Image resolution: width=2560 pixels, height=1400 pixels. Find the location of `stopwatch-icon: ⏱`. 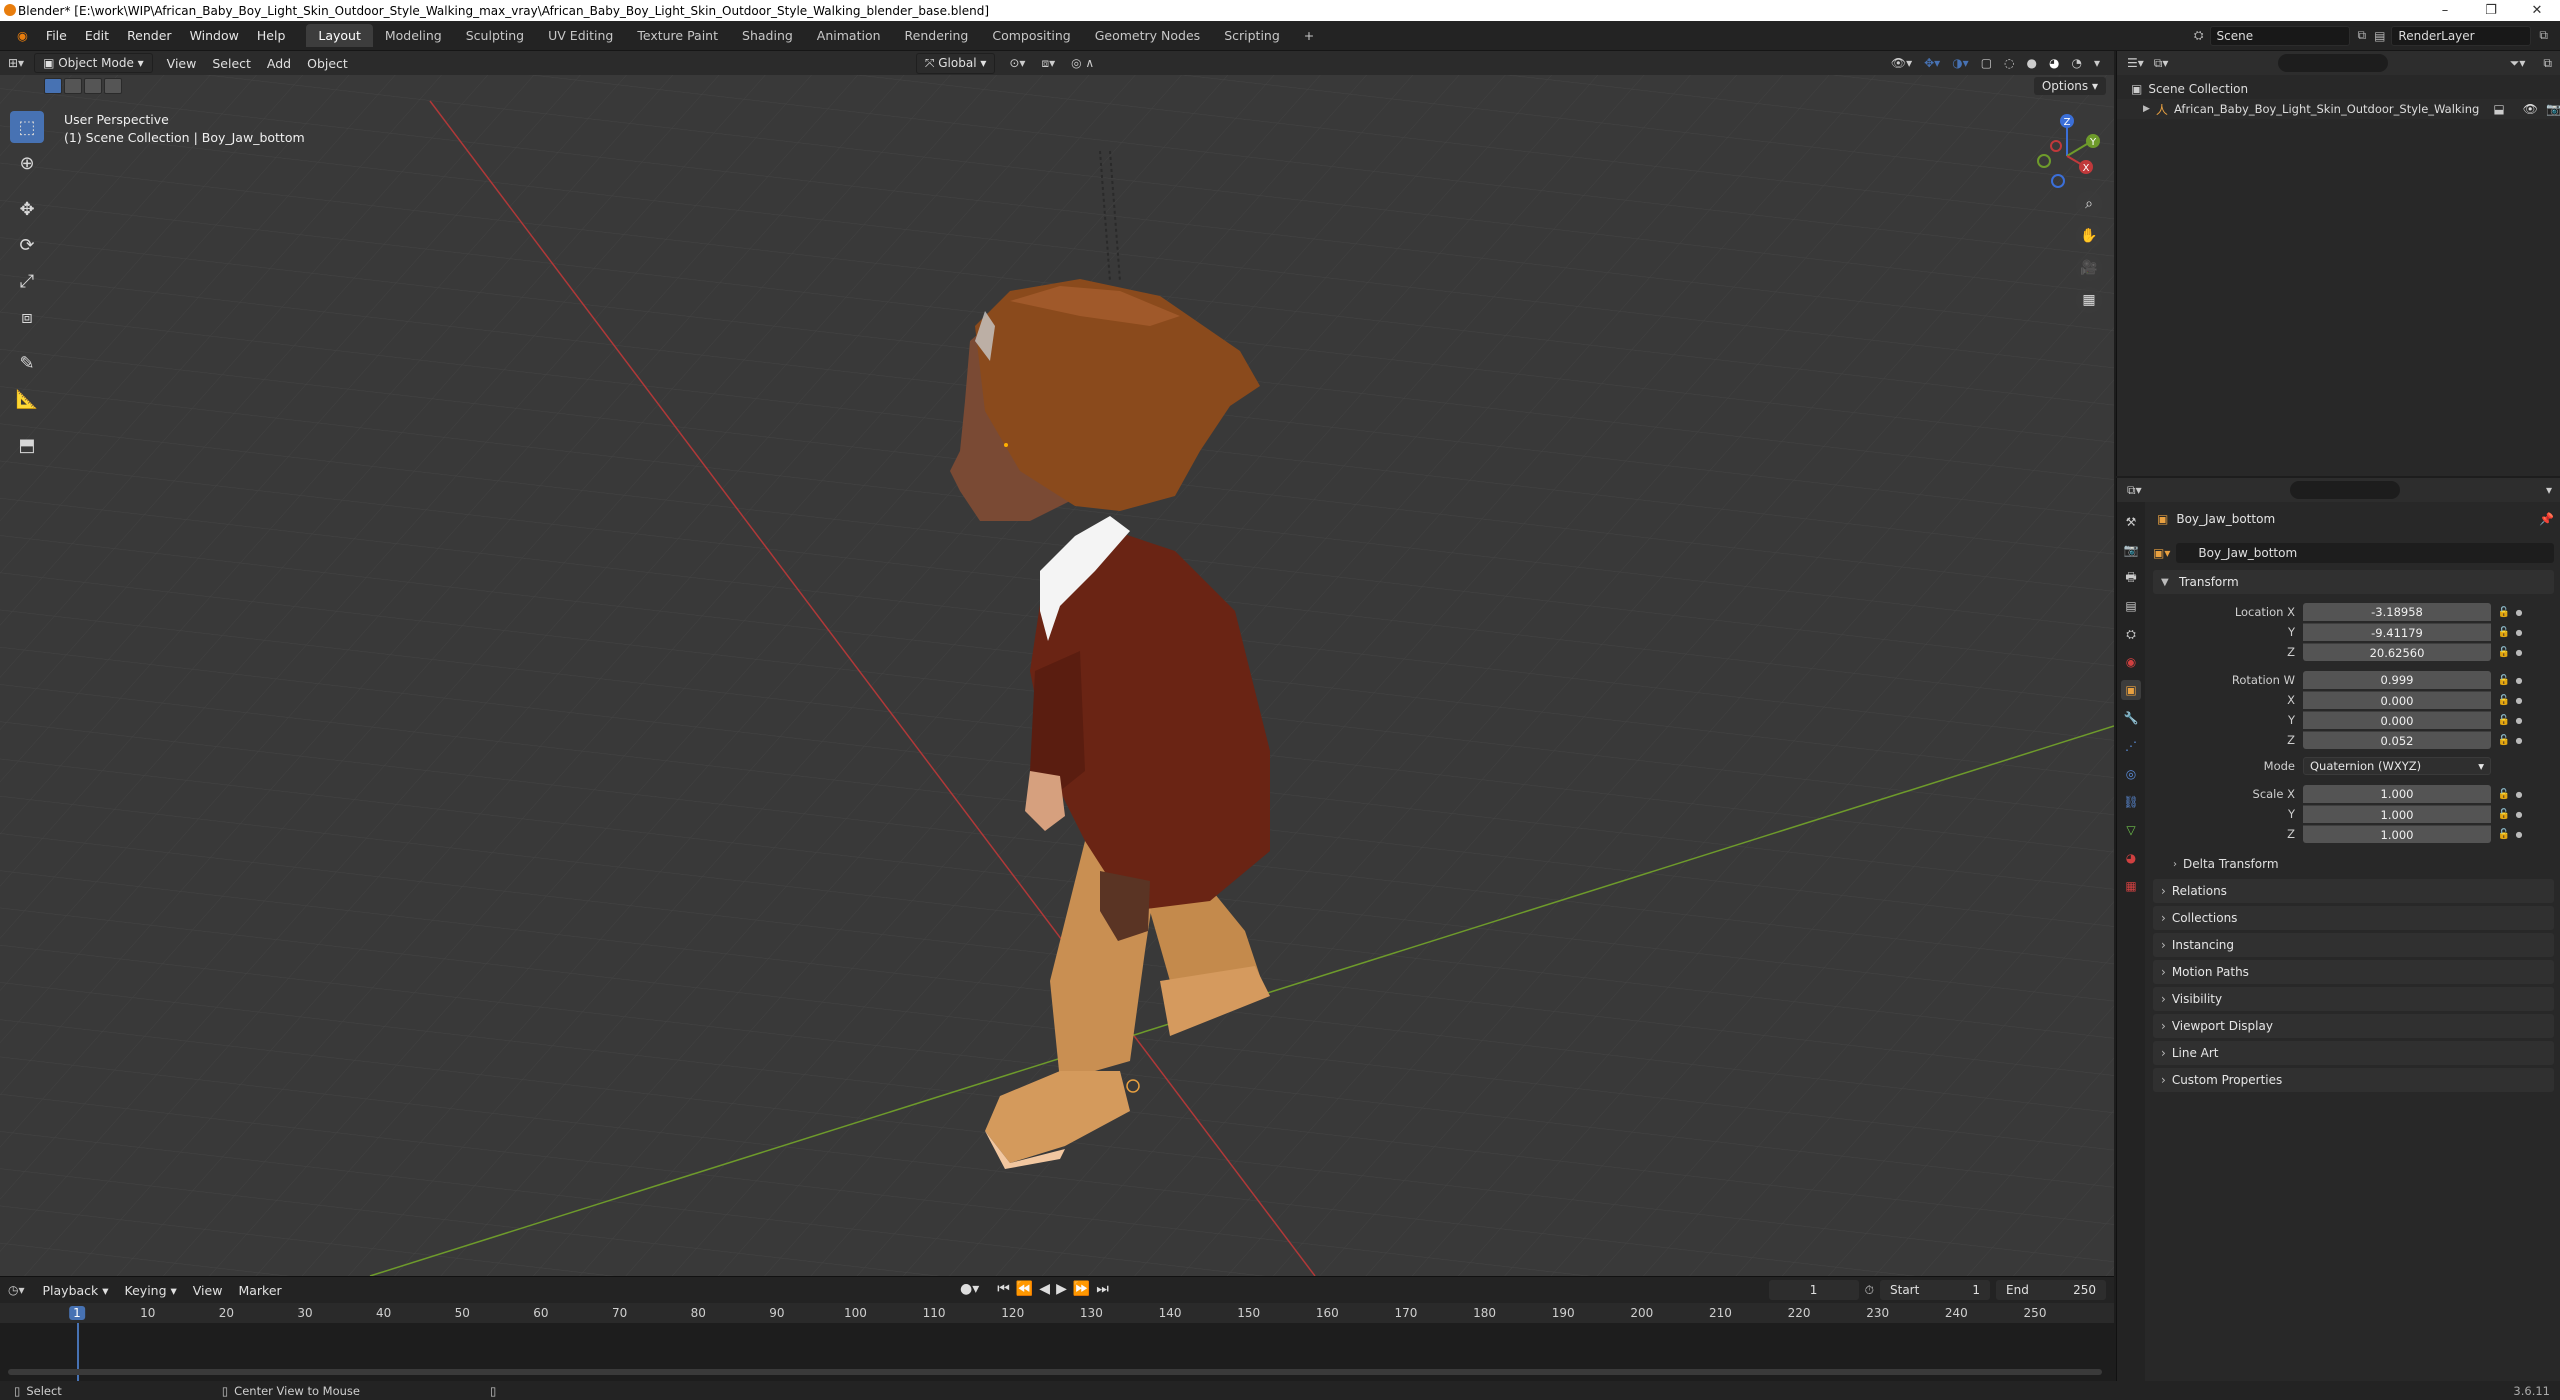

stopwatch-icon: ⏱ is located at coordinates (1869, 1290).